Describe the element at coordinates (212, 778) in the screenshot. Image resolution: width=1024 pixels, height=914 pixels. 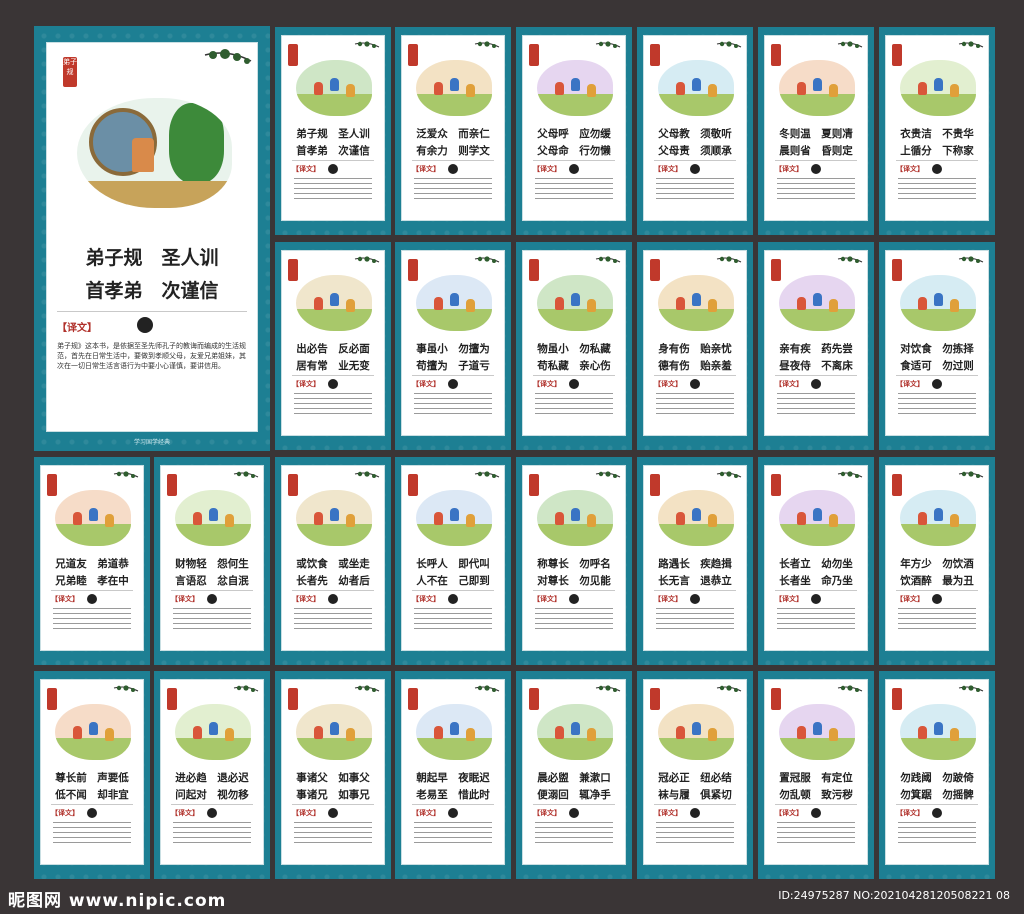
I see `panel-verse-line-1: 进必趋 退必迟` at that location.